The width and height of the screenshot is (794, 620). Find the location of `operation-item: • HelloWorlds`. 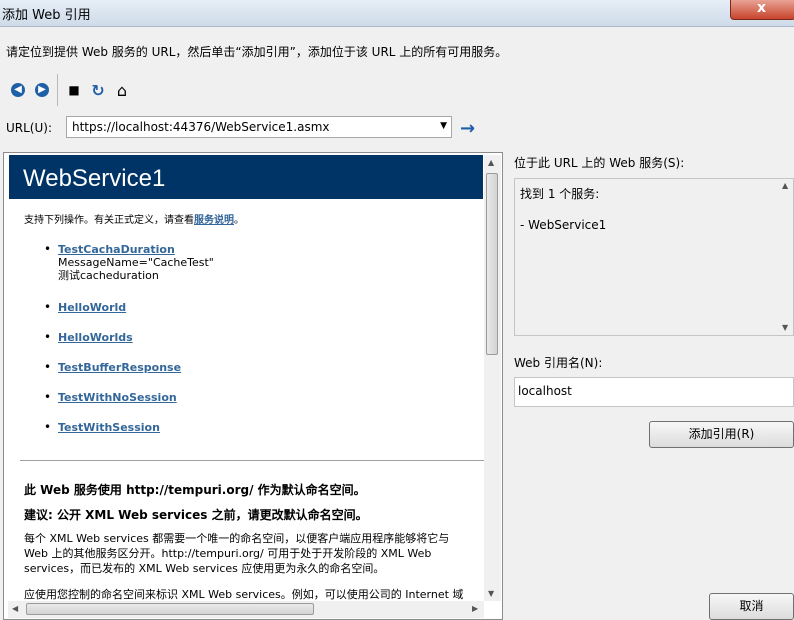

operation-item: • HelloWorlds is located at coordinates (88, 337).